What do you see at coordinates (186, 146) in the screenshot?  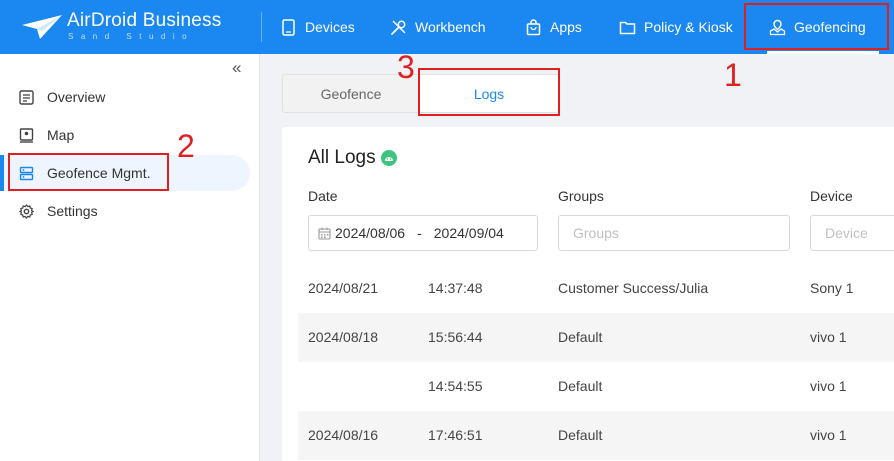 I see `annotation-number-2: 2` at bounding box center [186, 146].